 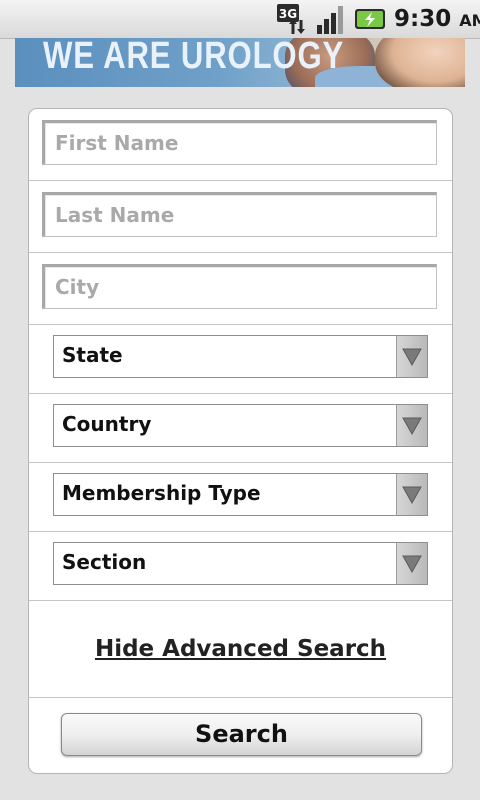 I want to click on country-select: Country, so click(x=240, y=425).